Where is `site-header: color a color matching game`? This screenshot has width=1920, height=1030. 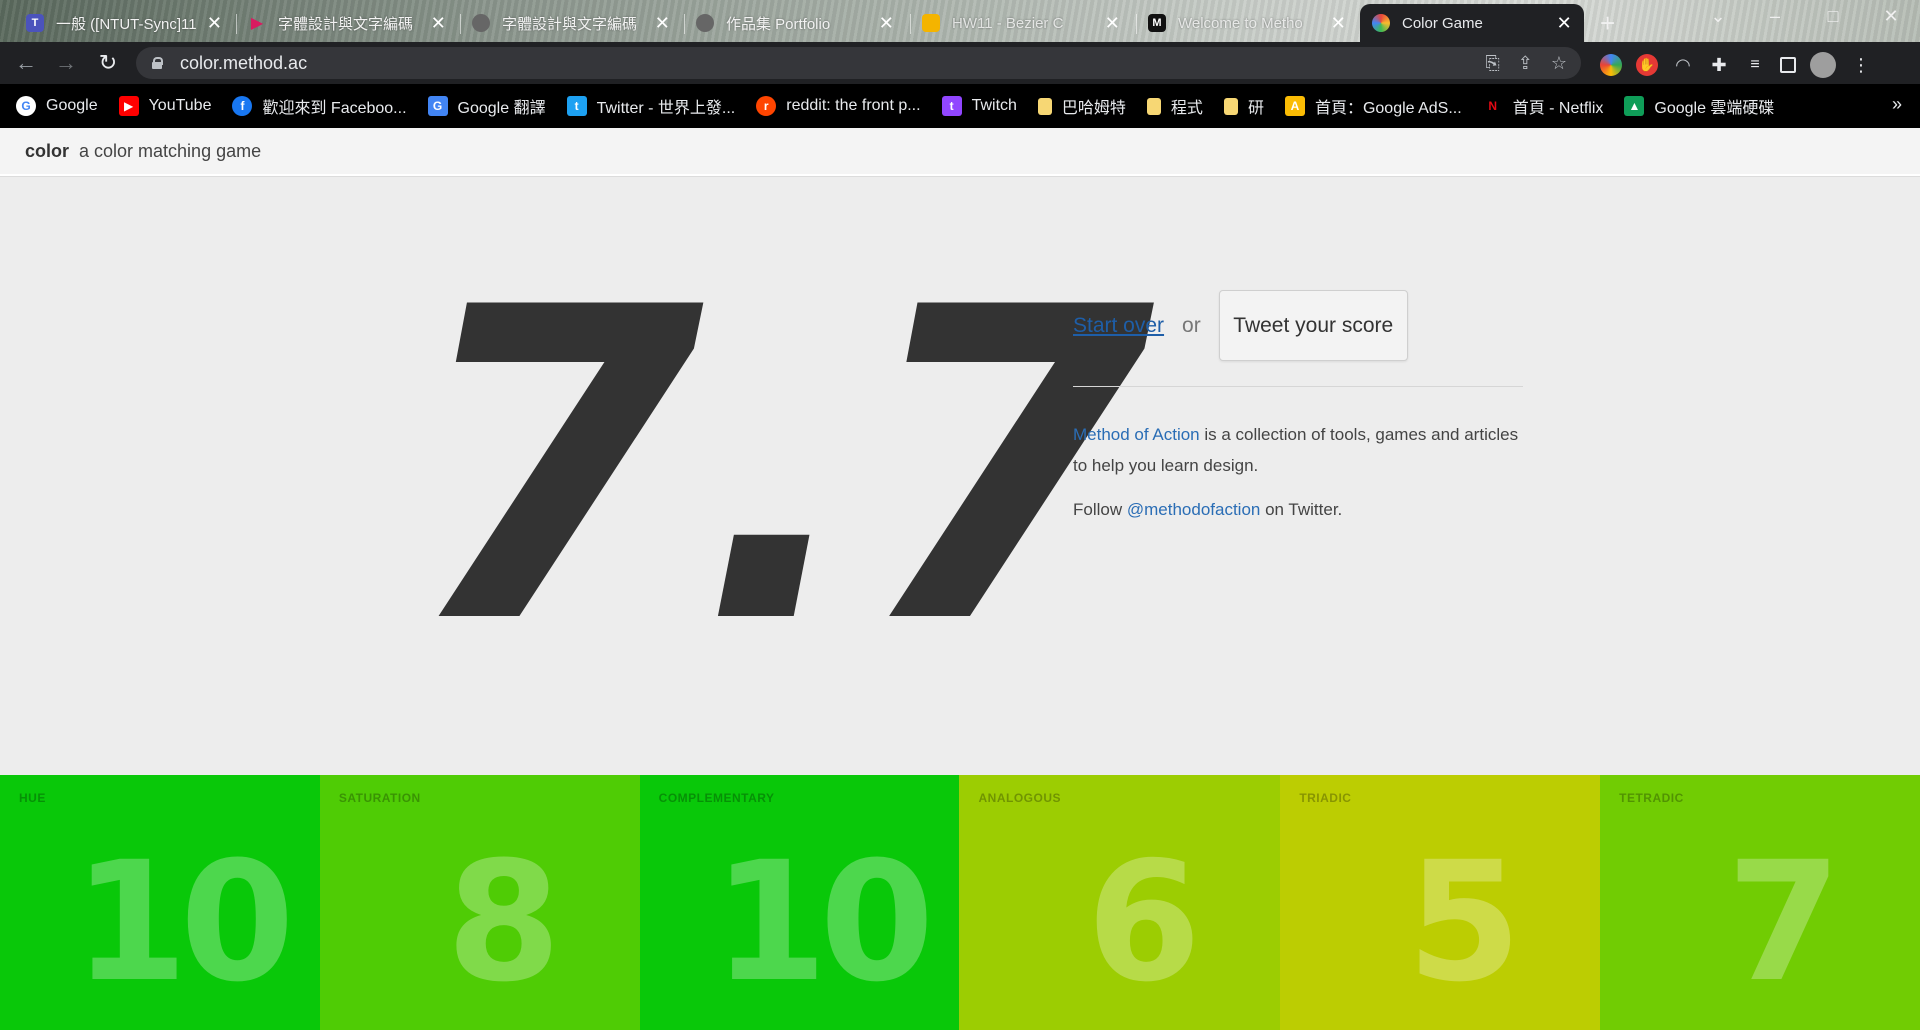 site-header: color a color matching game is located at coordinates (960, 152).